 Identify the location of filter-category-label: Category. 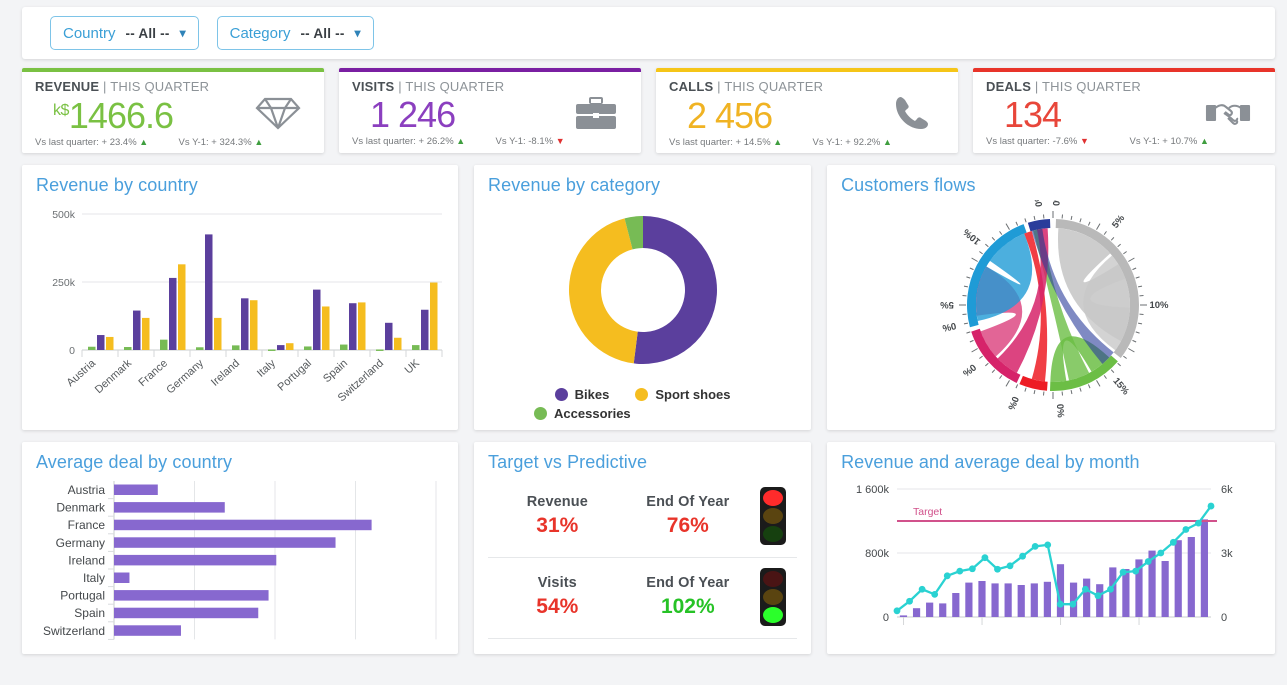
(260, 33).